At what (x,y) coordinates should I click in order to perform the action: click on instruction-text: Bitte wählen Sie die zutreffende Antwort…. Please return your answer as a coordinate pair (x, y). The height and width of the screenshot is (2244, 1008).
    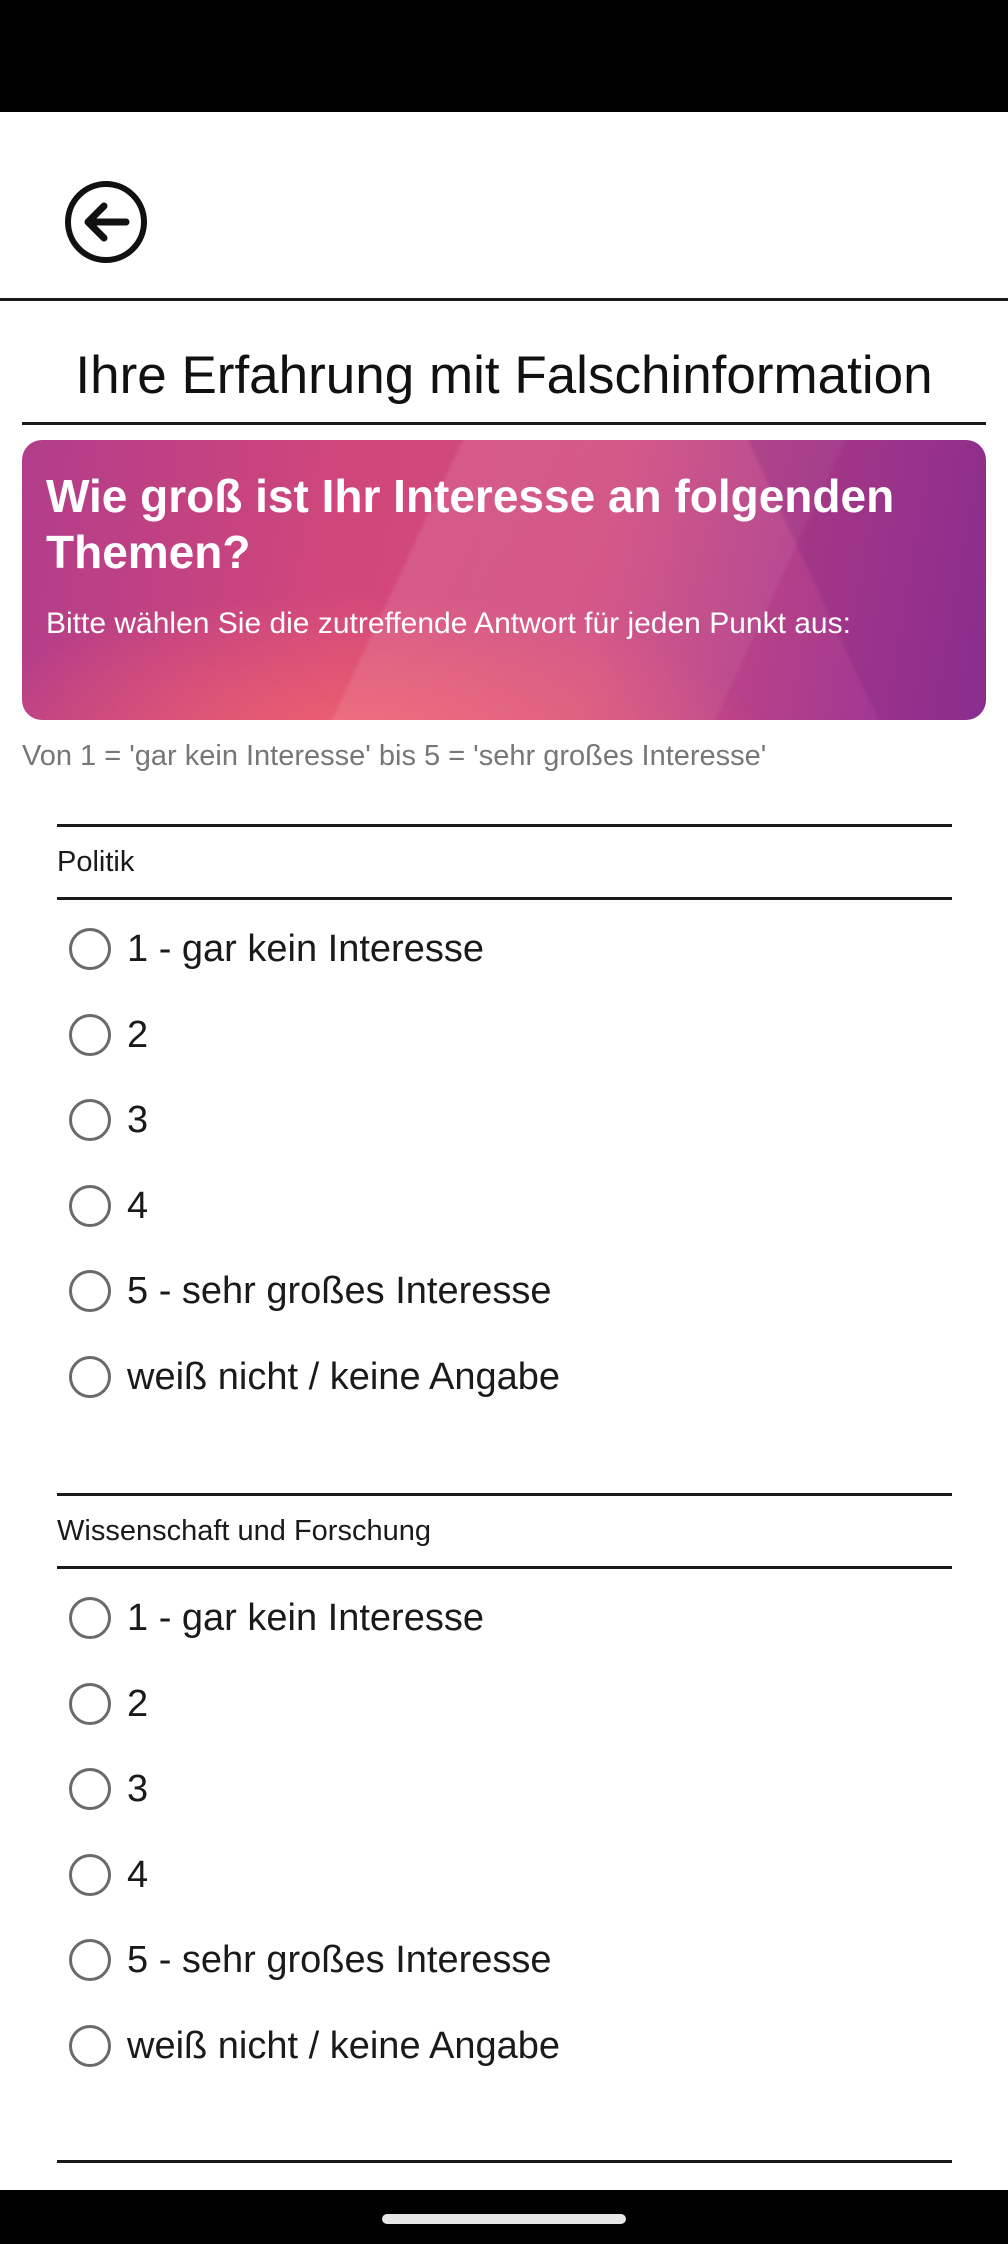
    Looking at the image, I should click on (448, 623).